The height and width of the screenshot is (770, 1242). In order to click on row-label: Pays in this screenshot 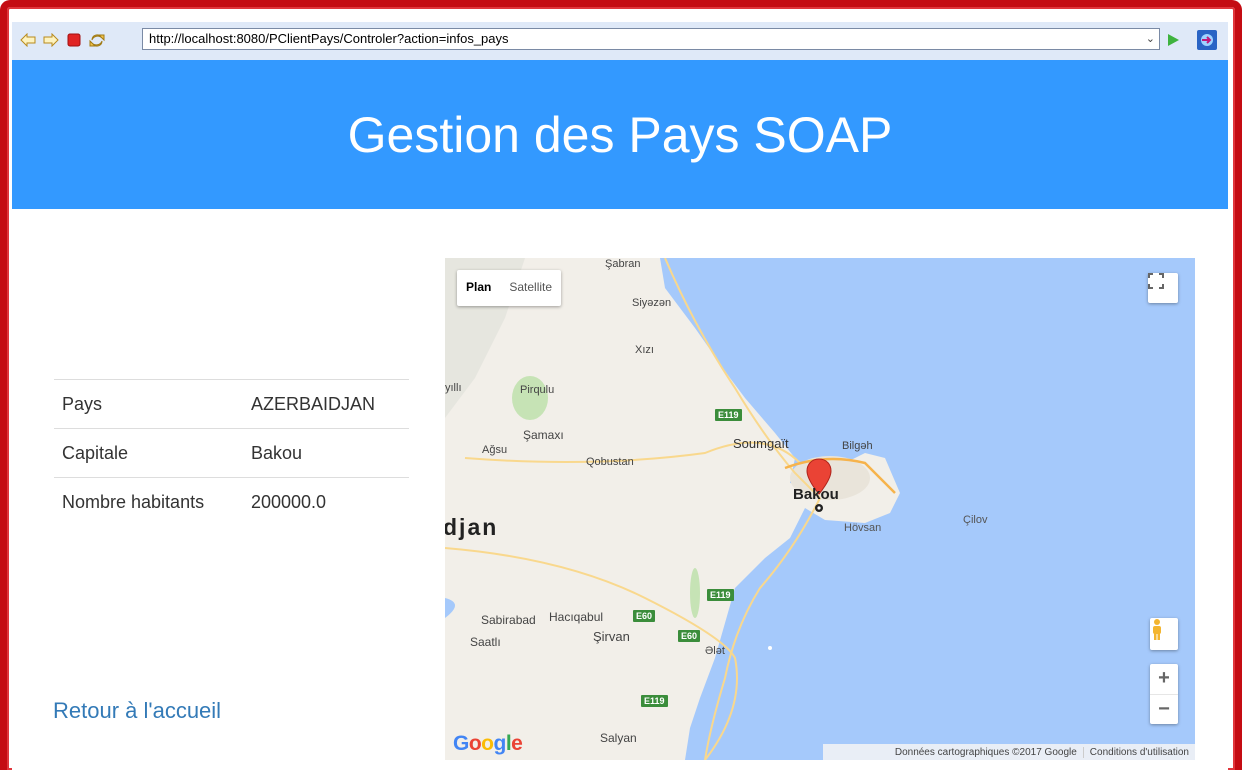, I will do `click(147, 404)`.